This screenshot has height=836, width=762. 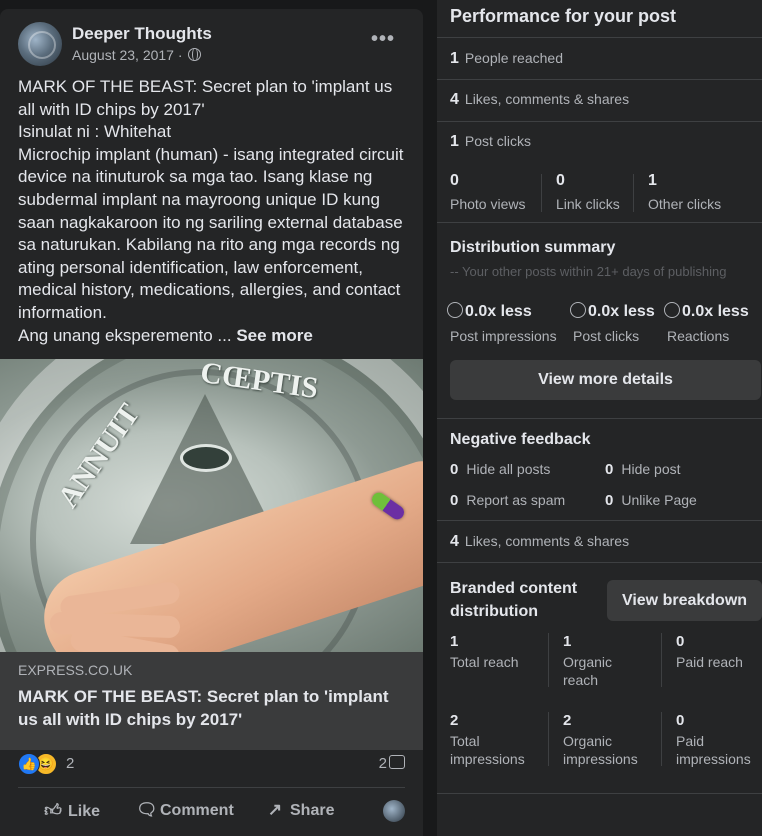 I want to click on comment-count: 2, so click(x=392, y=763).